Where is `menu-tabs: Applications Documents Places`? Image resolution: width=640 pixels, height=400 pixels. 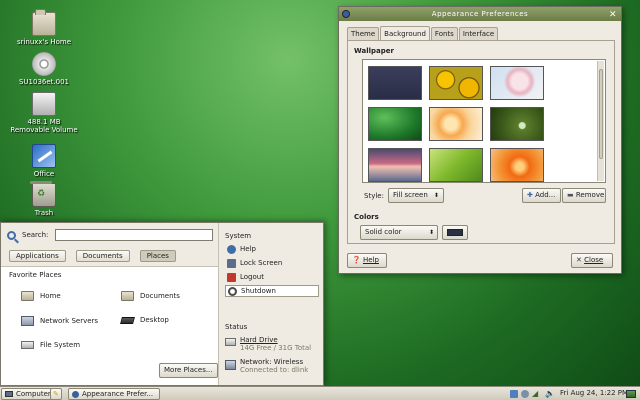
menu-tabs: Applications Documents Places is located at coordinates (92, 256).